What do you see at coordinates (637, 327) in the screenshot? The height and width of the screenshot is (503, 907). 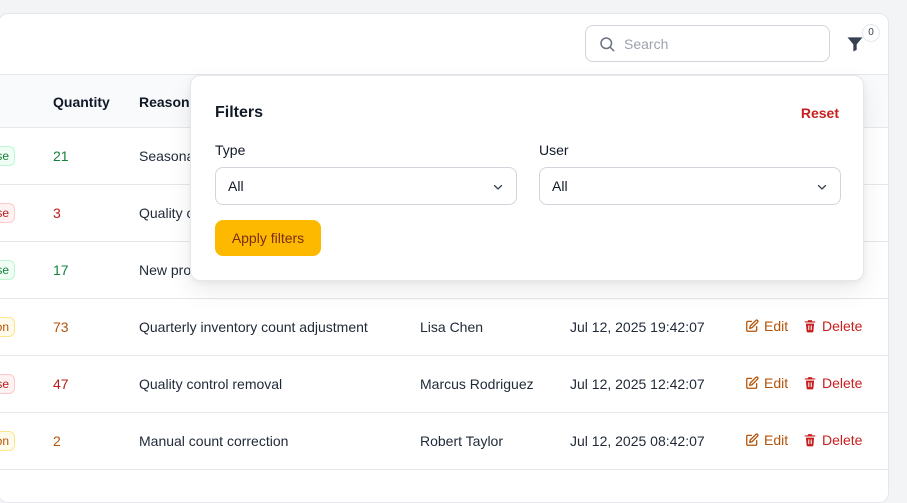 I see `date-cell: Jul 12, 2025 19:42:07` at bounding box center [637, 327].